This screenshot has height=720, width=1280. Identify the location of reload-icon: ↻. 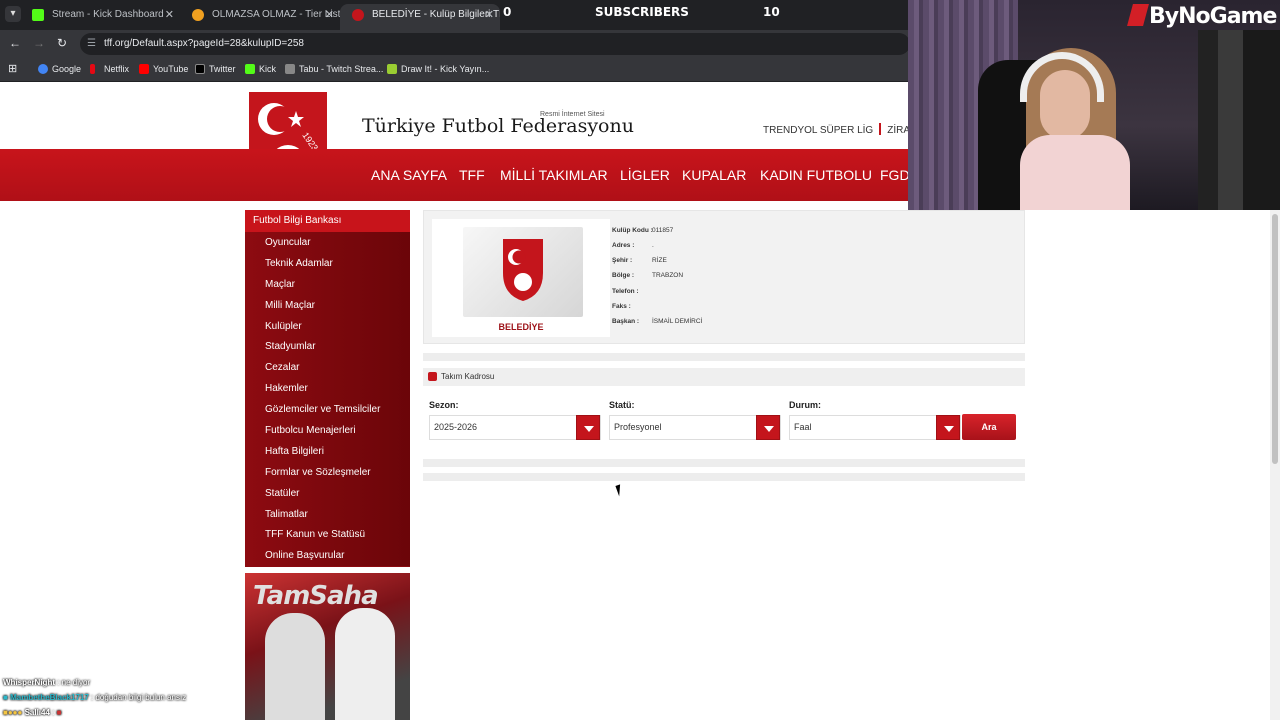
(62, 43).